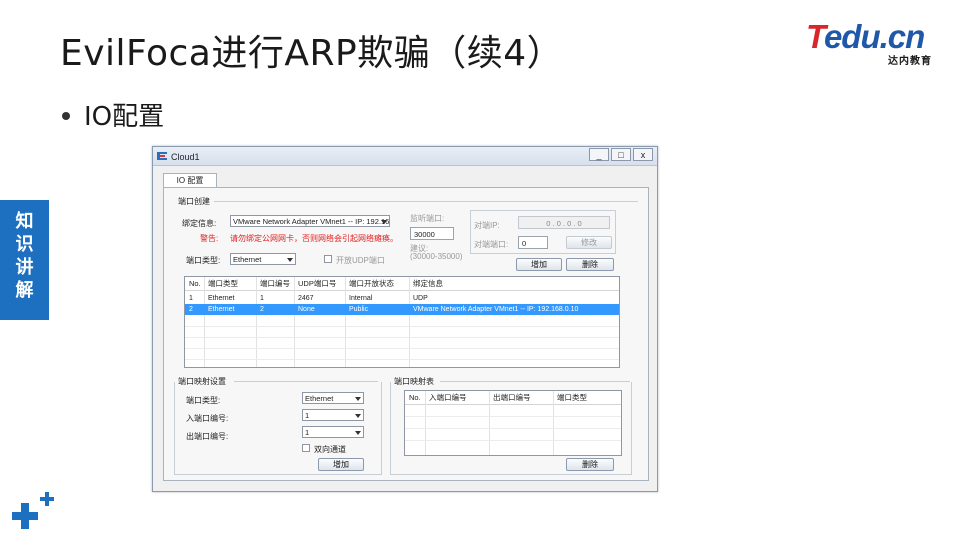 The image size is (960, 540). Describe the element at coordinates (405, 156) in the screenshot. I see `window-titlebar: Cloud1 _ □ x` at that location.